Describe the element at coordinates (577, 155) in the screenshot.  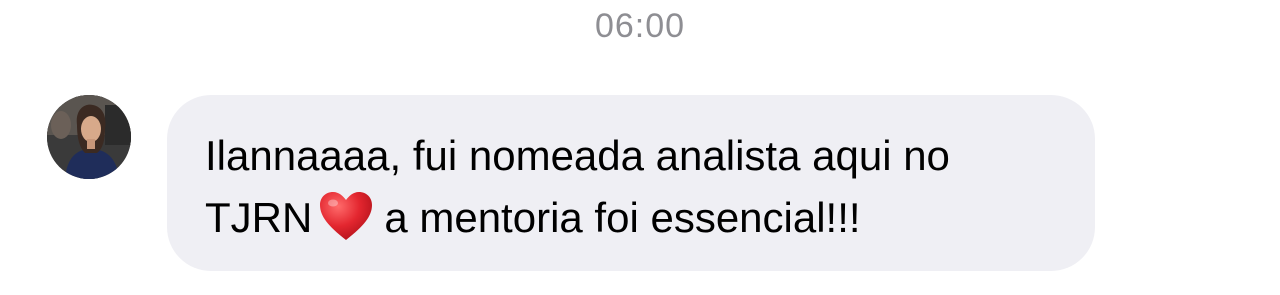
I see `message-line-1: Ilannaaaa, fui nomeada analista aqui no` at that location.